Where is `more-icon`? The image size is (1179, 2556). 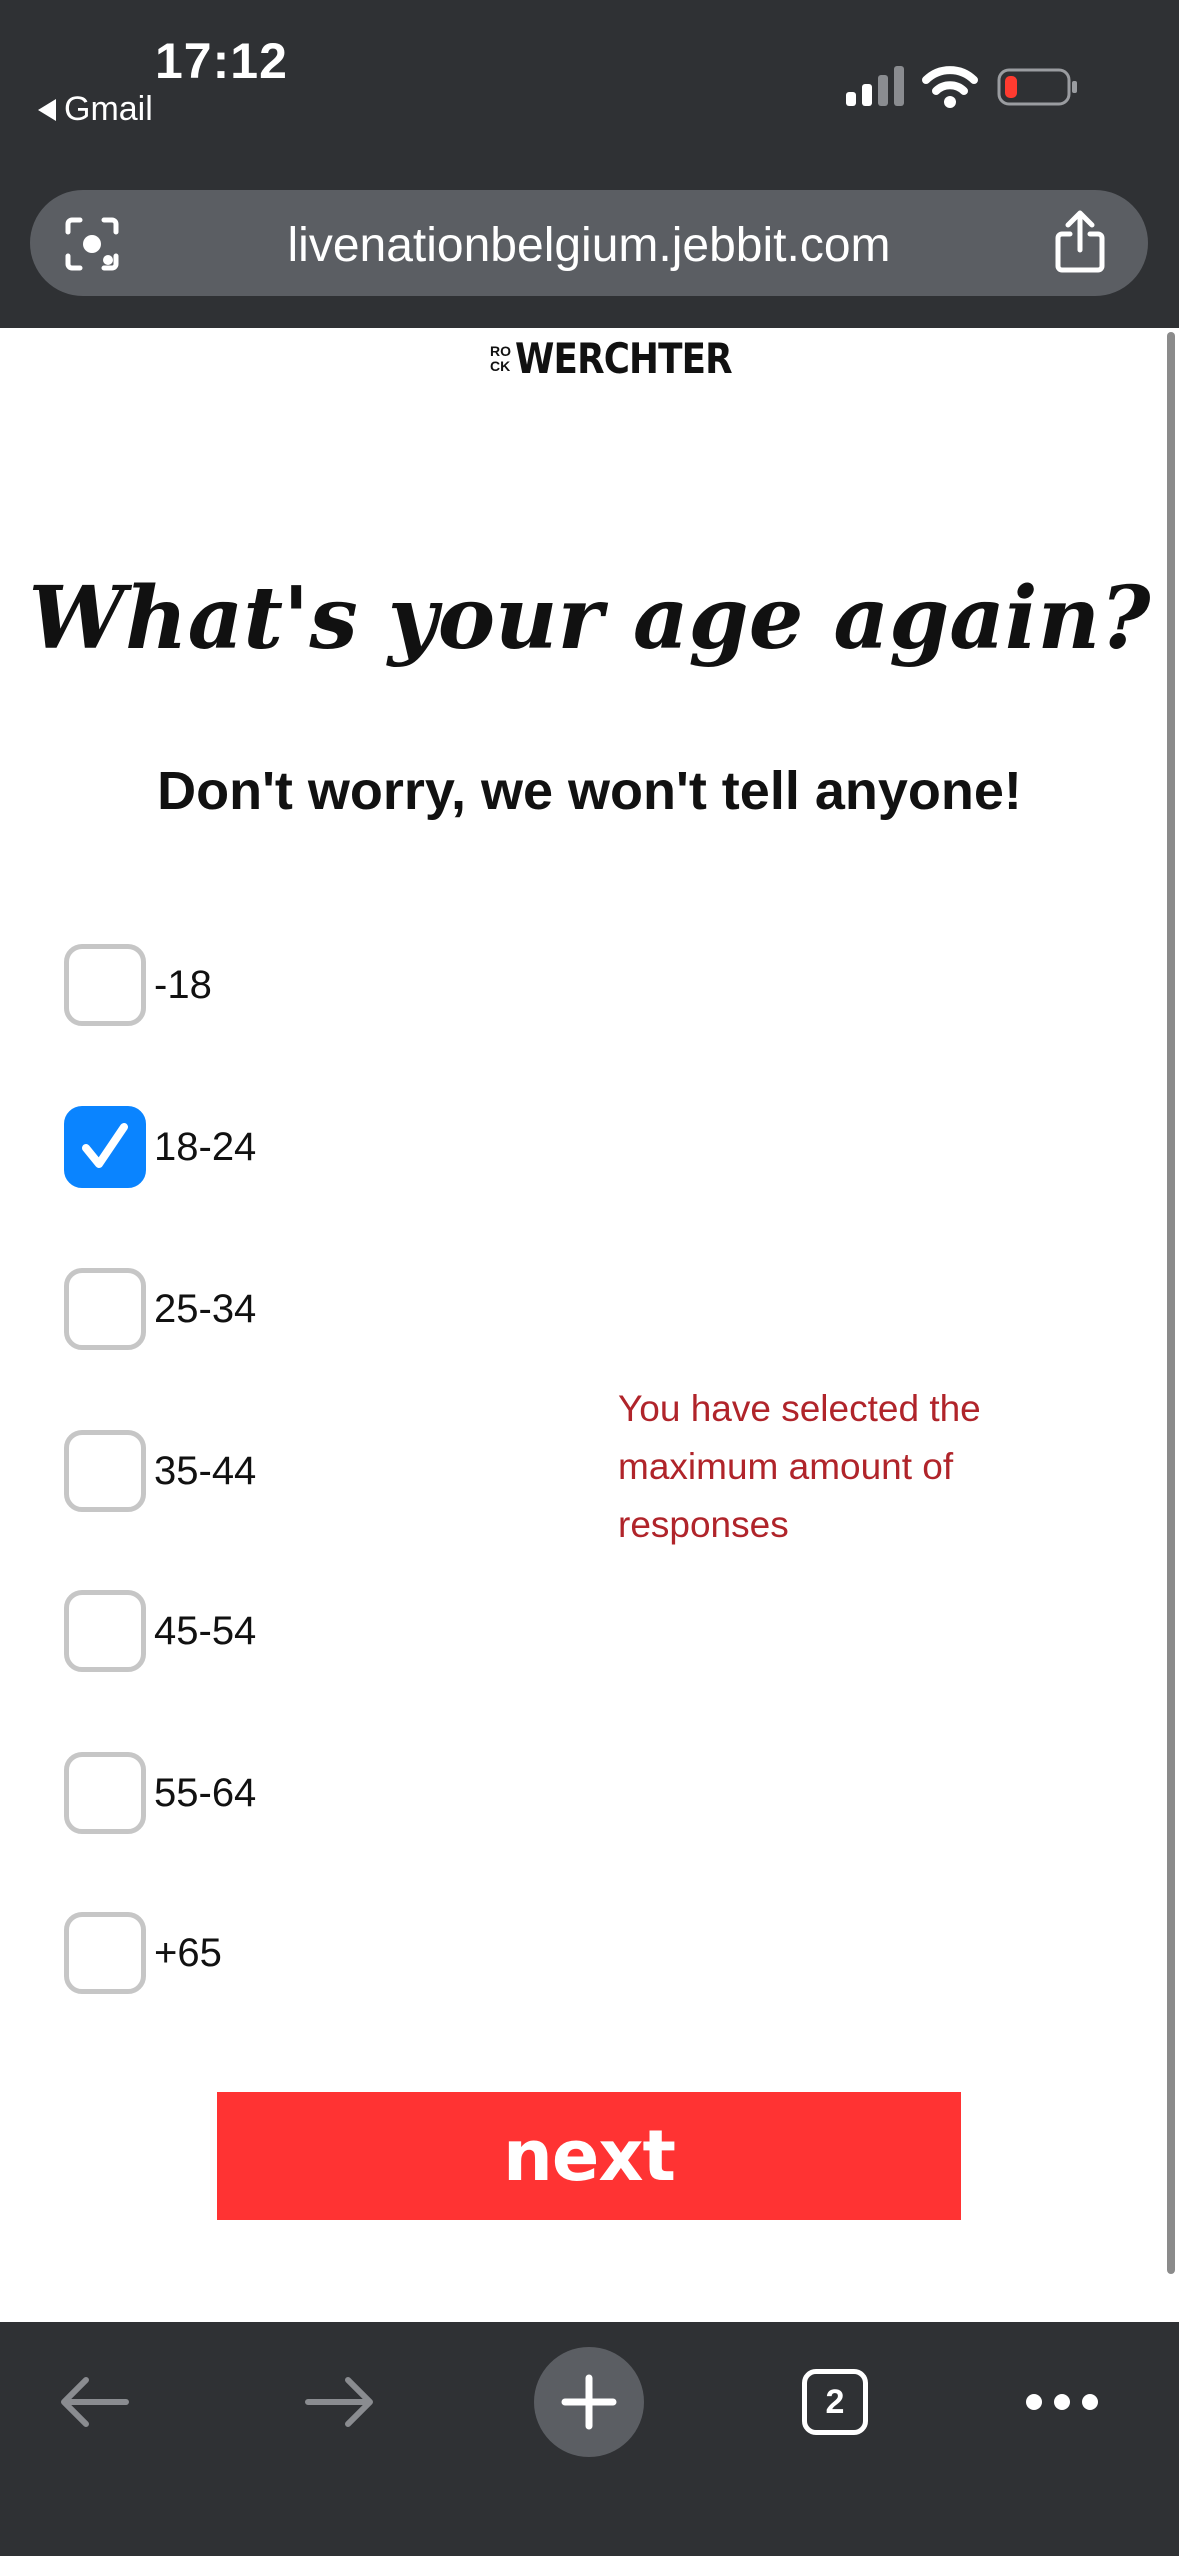 more-icon is located at coordinates (1062, 2402).